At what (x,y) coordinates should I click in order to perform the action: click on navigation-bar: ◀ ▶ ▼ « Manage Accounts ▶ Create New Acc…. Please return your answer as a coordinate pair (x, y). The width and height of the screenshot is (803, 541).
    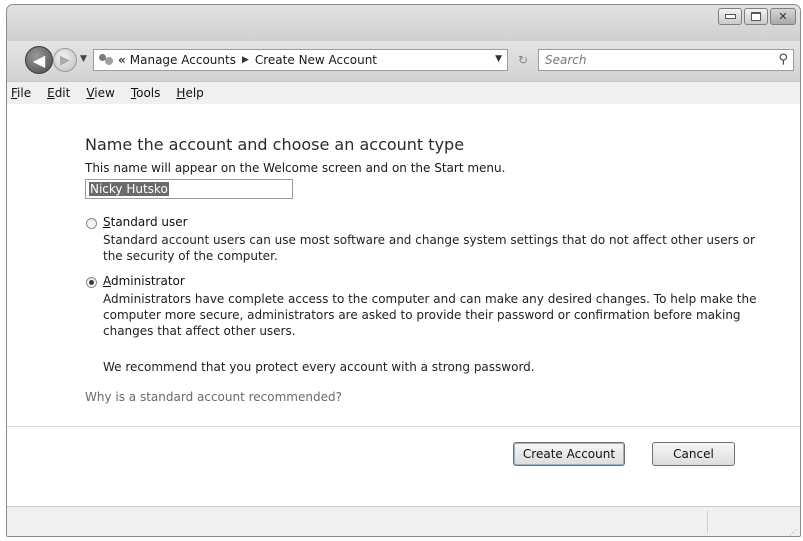
    Looking at the image, I should click on (403, 61).